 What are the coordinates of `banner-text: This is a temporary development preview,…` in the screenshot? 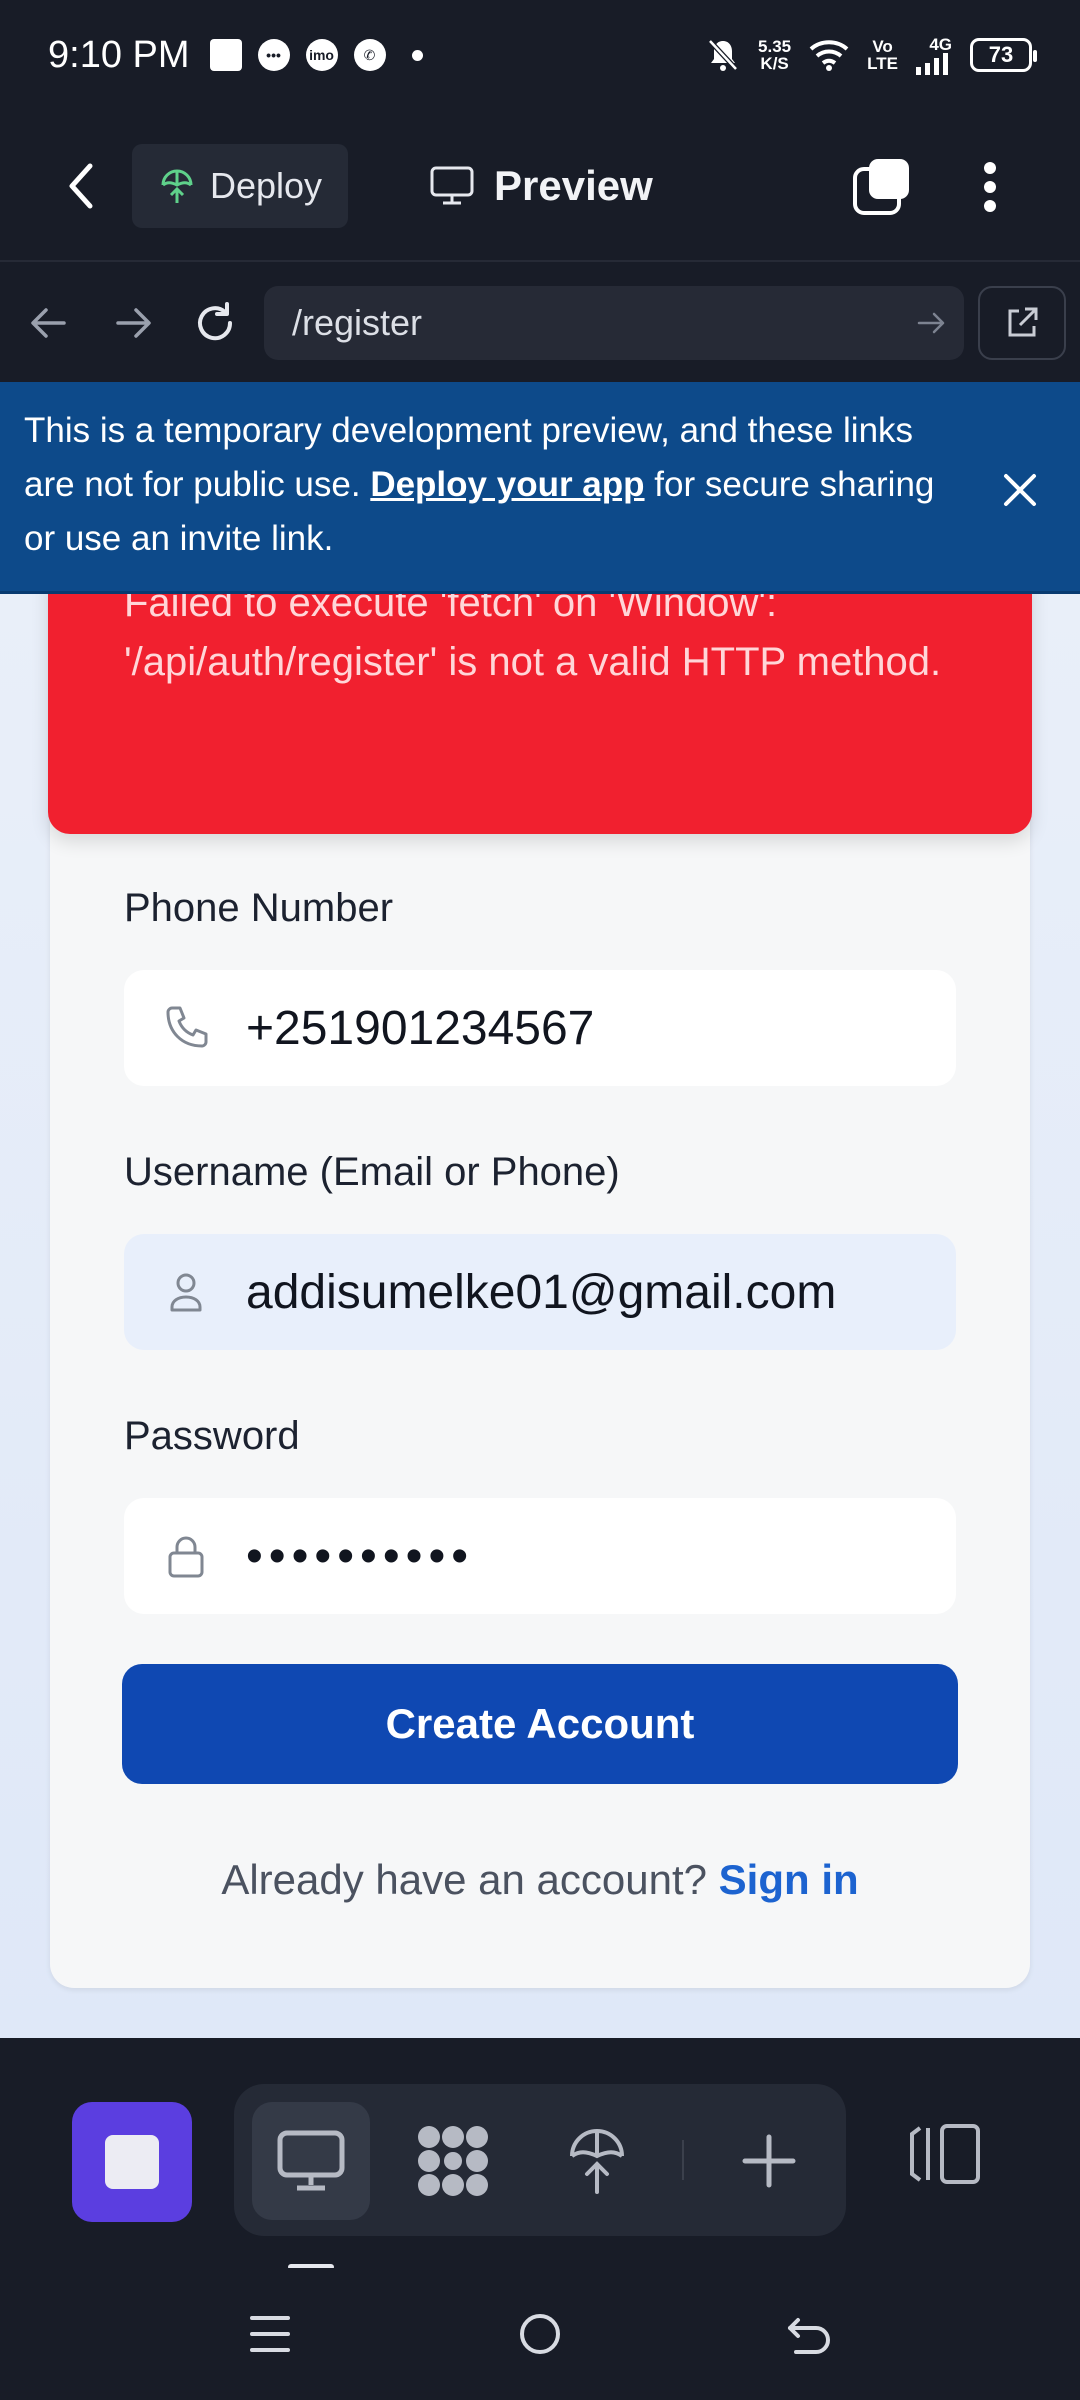 It's located at (479, 484).